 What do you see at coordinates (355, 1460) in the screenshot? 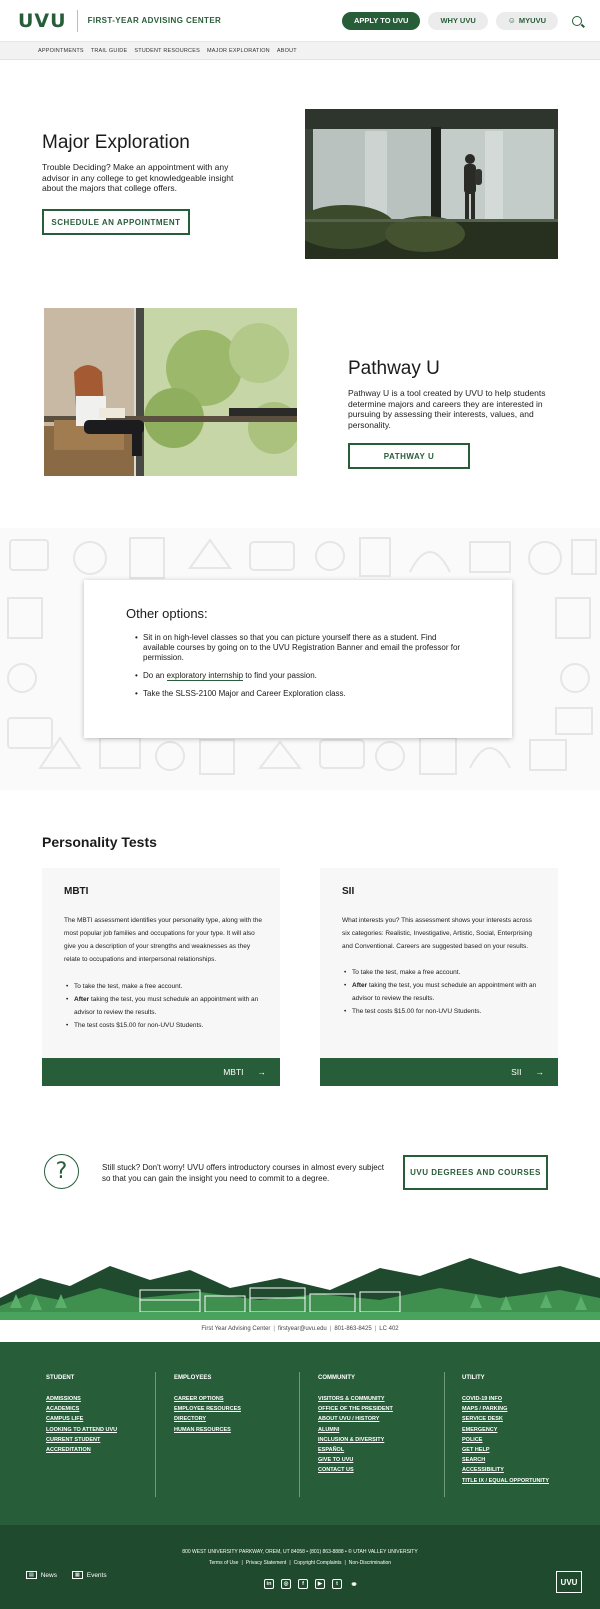
I see `footer-link: GIVE TO UVU` at bounding box center [355, 1460].